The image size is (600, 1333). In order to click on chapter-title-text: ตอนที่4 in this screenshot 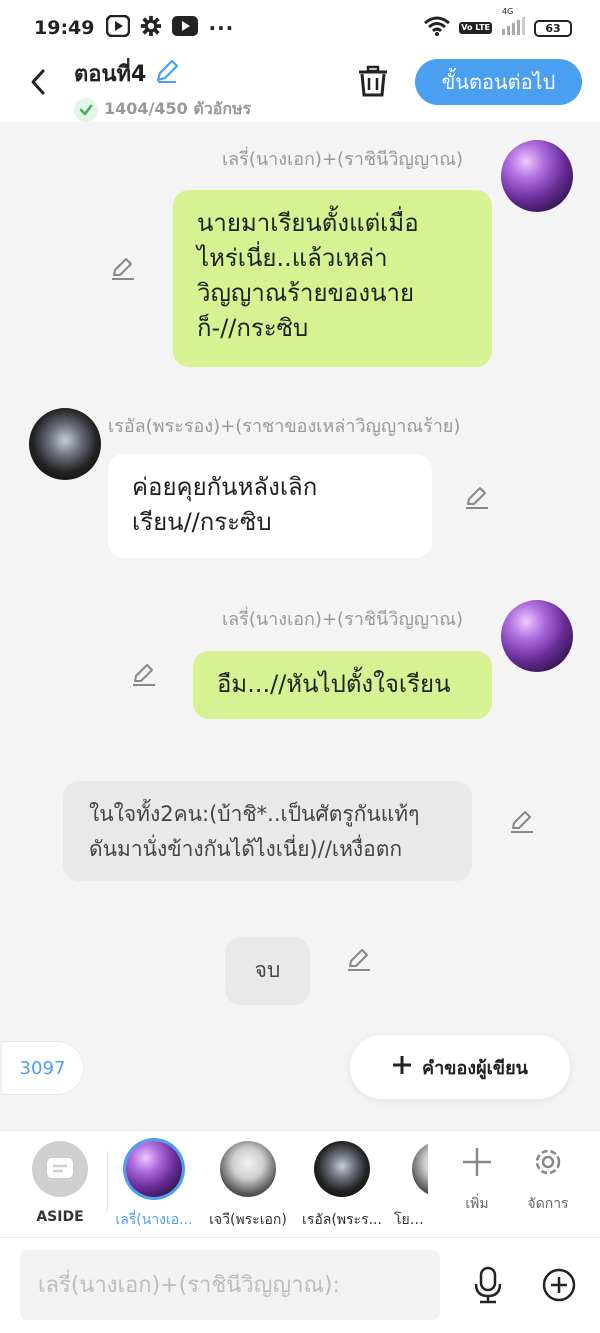, I will do `click(110, 74)`.